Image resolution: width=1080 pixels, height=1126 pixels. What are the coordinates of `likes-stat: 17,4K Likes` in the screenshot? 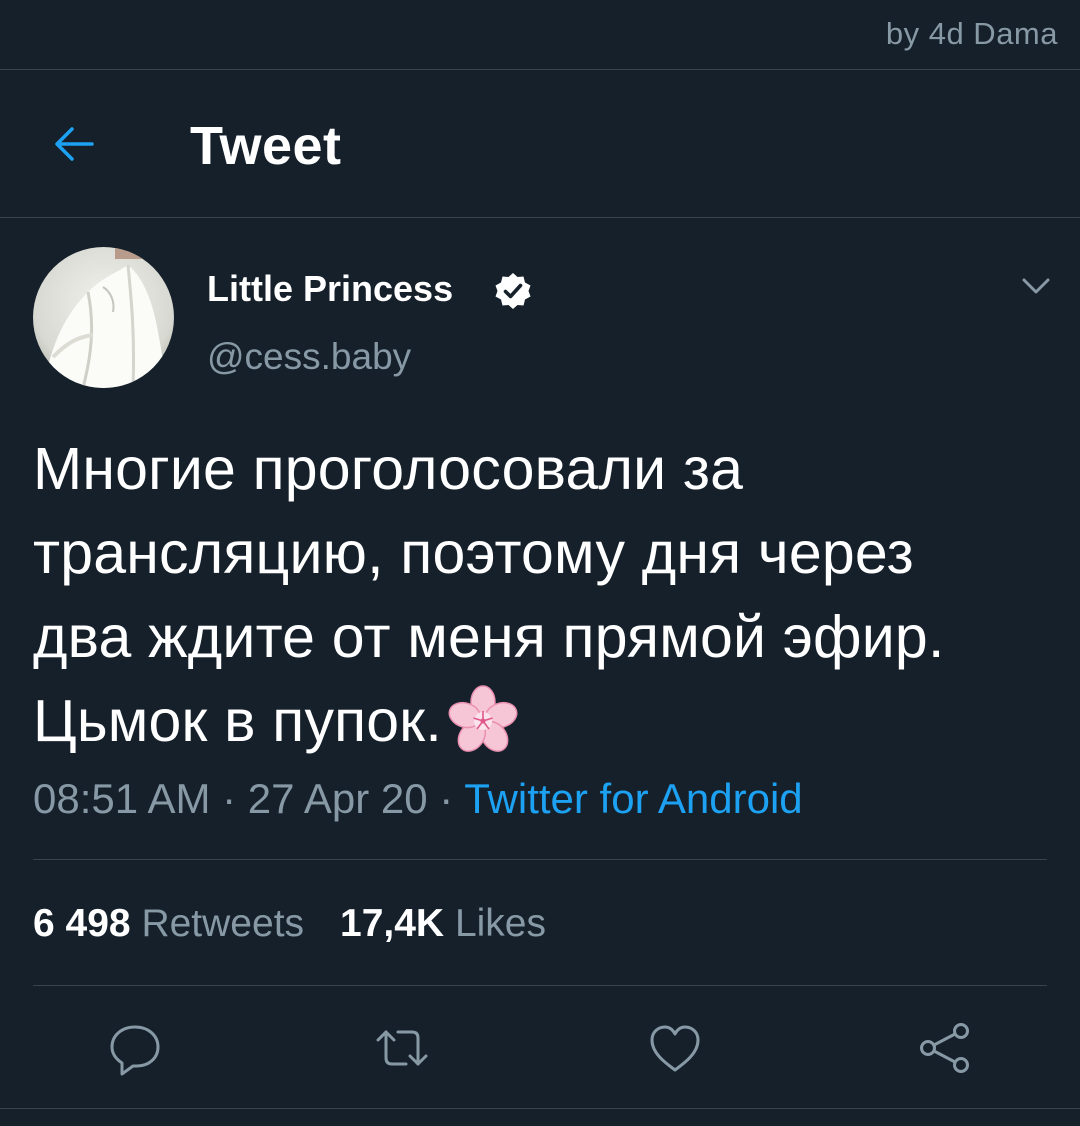 It's located at (443, 924).